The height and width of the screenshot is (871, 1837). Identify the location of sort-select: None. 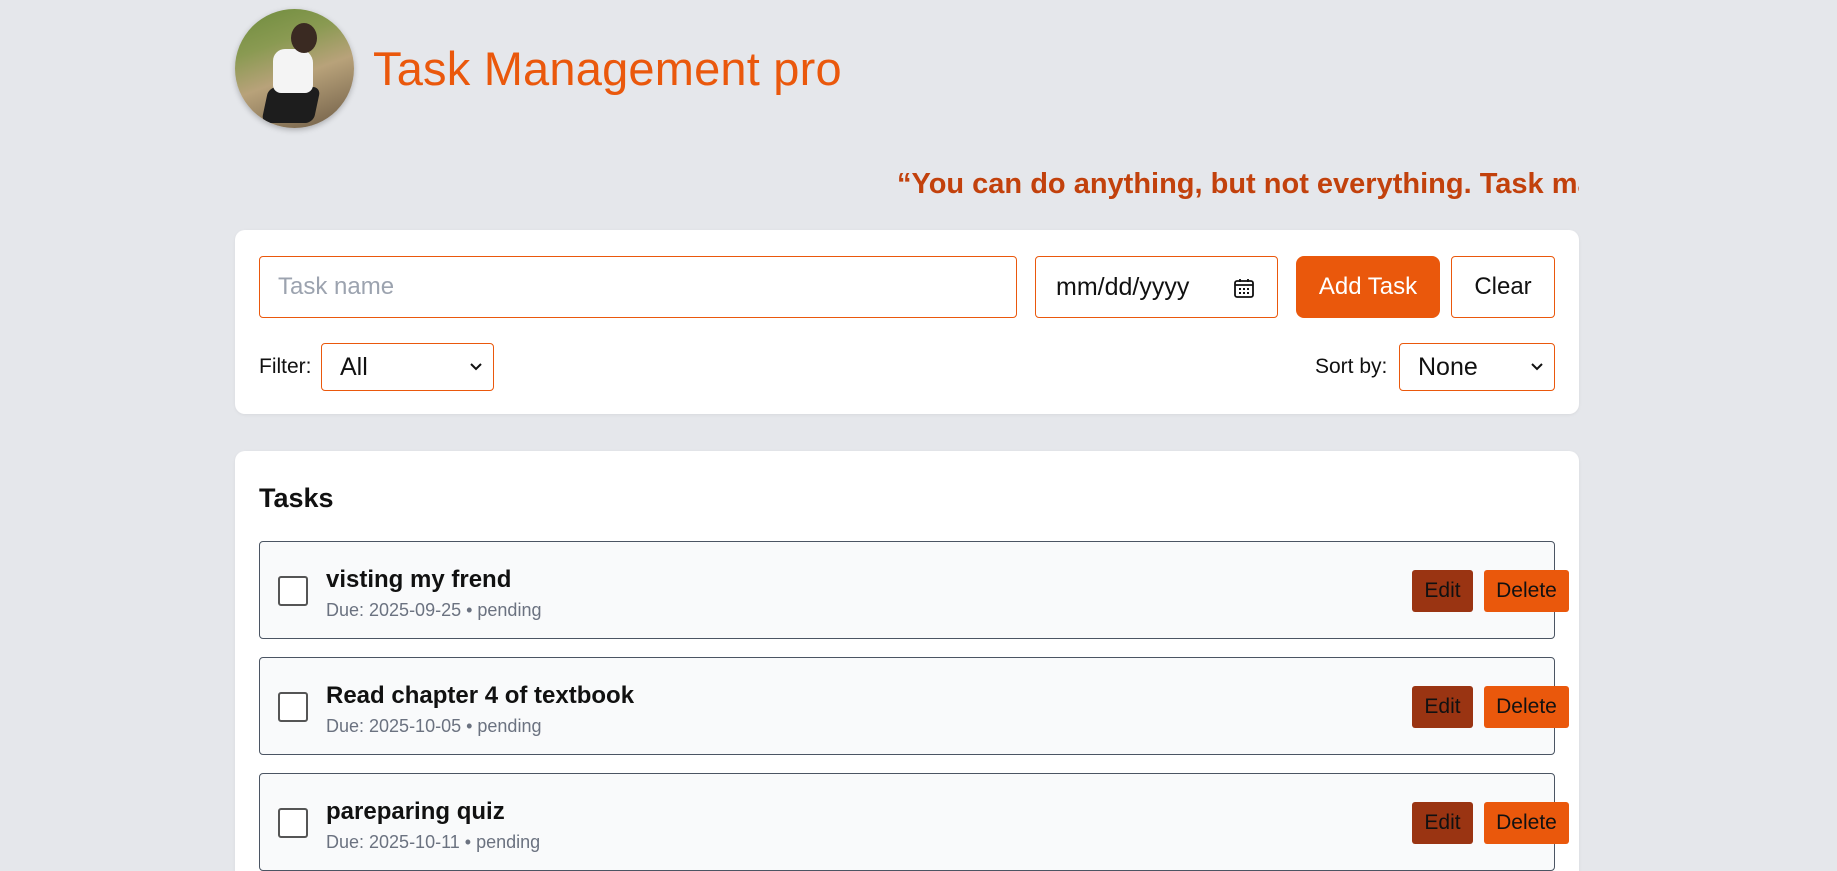
(1477, 367).